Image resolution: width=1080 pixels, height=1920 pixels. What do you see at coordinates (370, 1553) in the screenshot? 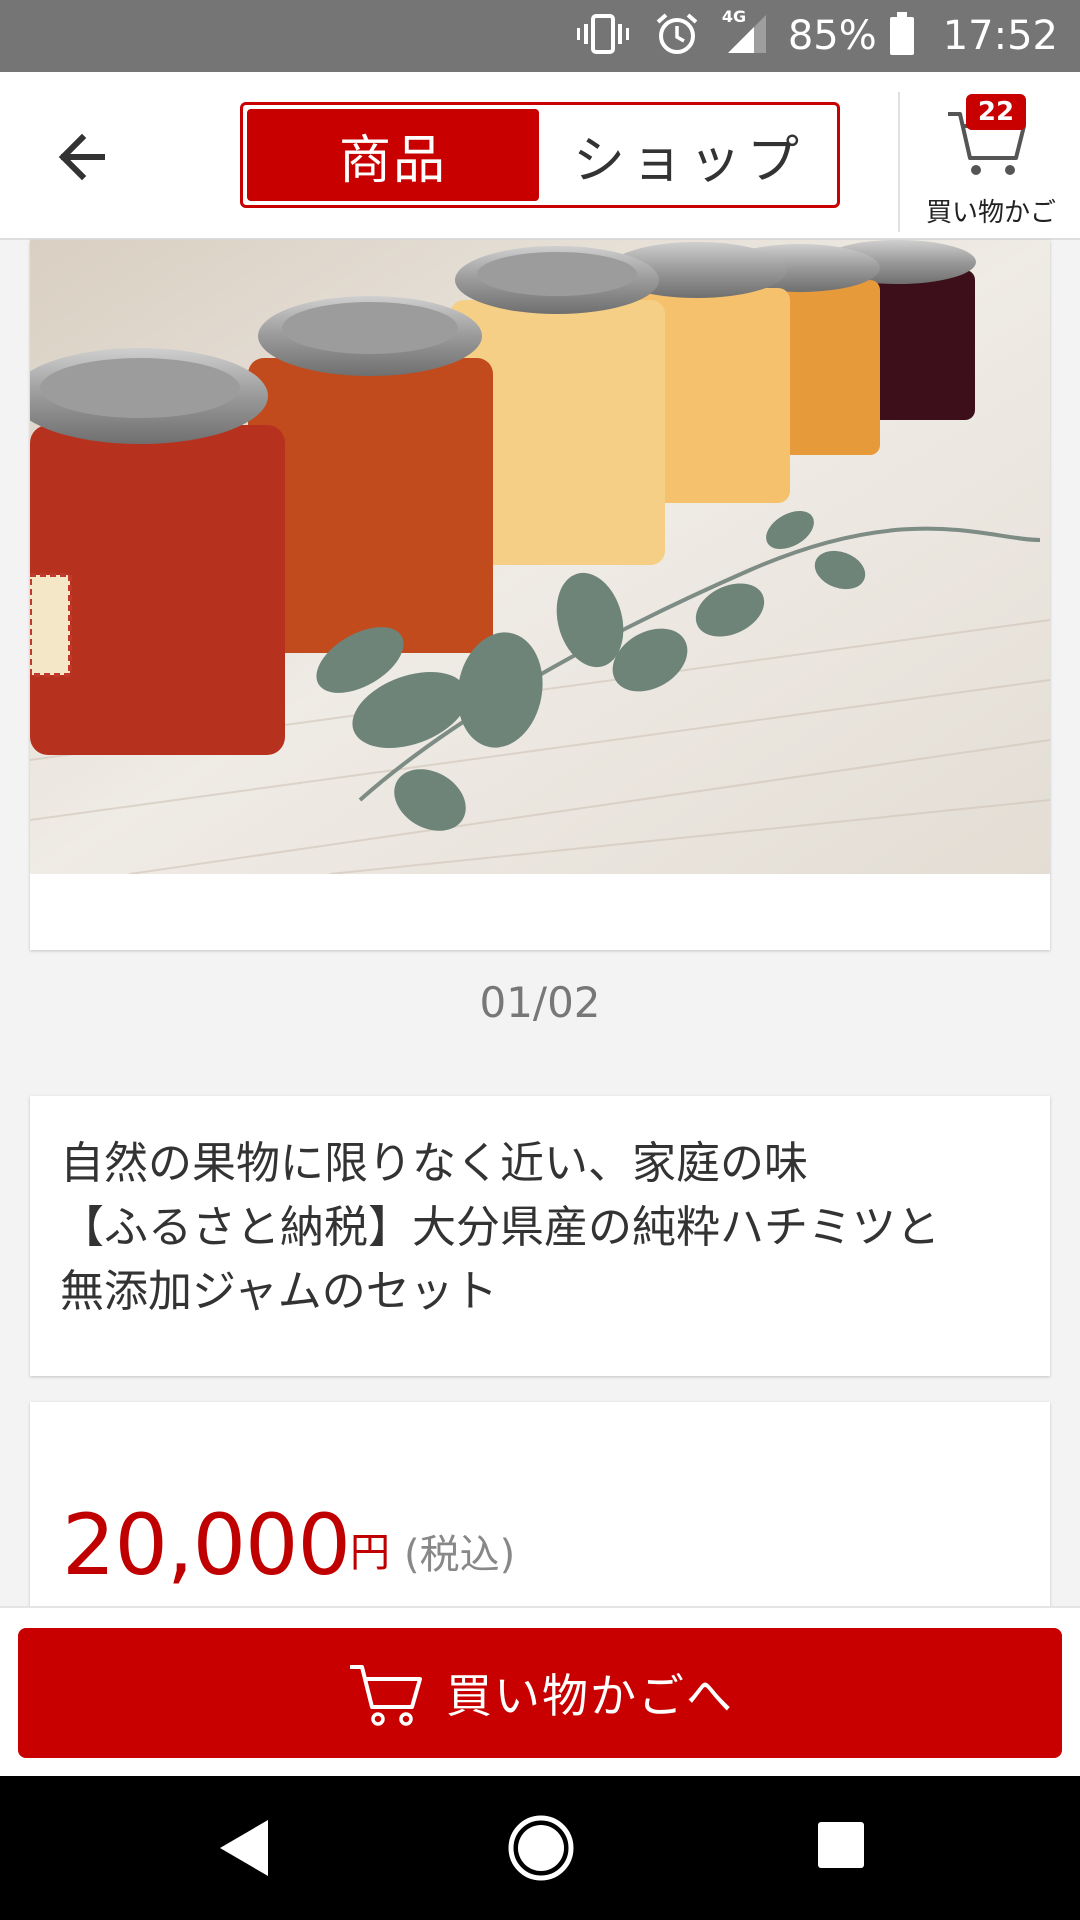
I see `price-currency: 円` at bounding box center [370, 1553].